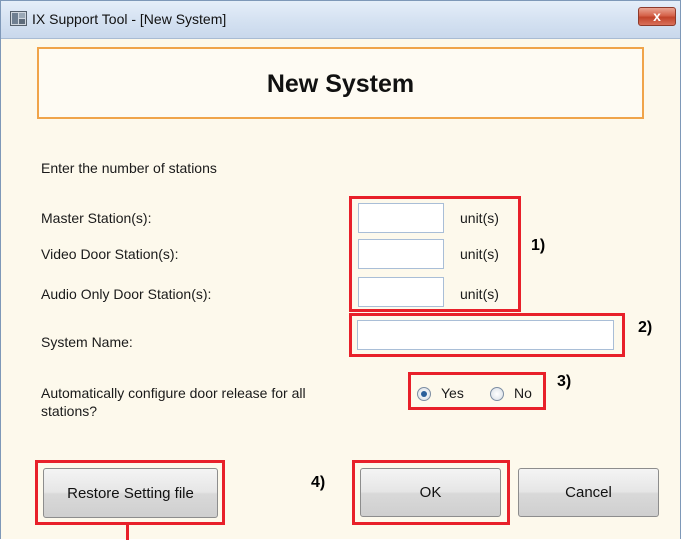 The image size is (698, 540). Describe the element at coordinates (18, 18) in the screenshot. I see `app-icon` at that location.